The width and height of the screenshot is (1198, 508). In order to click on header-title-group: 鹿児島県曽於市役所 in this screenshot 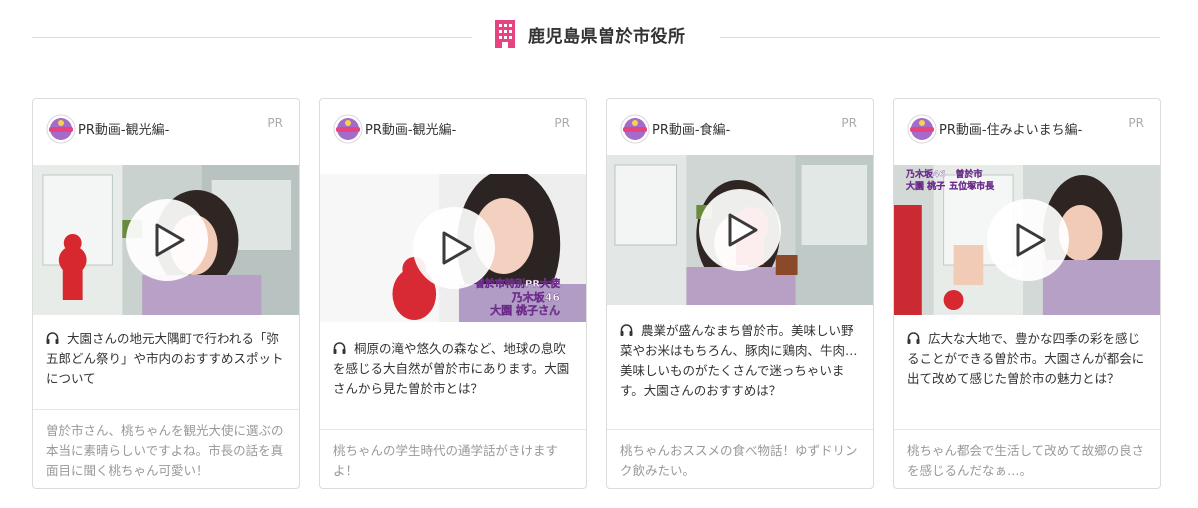, I will do `click(590, 34)`.